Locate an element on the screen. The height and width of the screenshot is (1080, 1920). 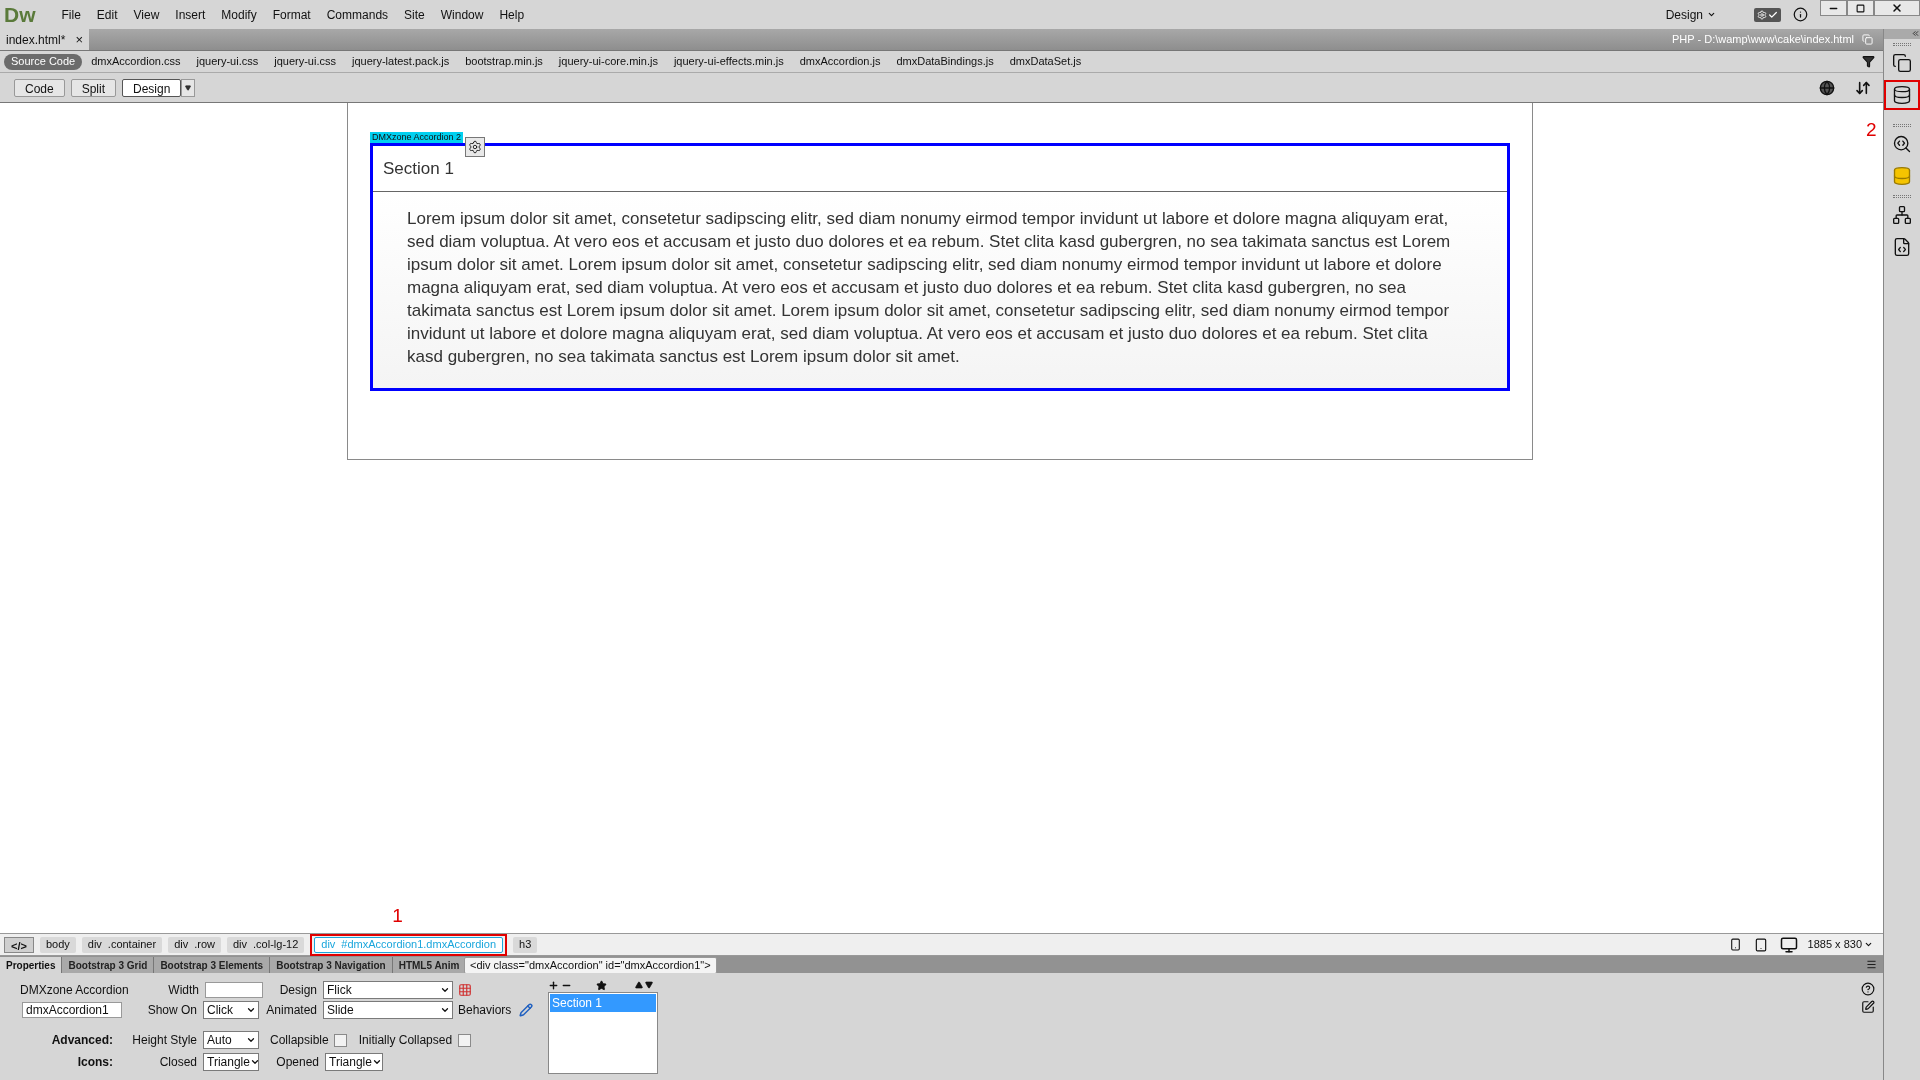
accordion-tag-label: DMXzone Accordion 2 is located at coordinates (417, 137).